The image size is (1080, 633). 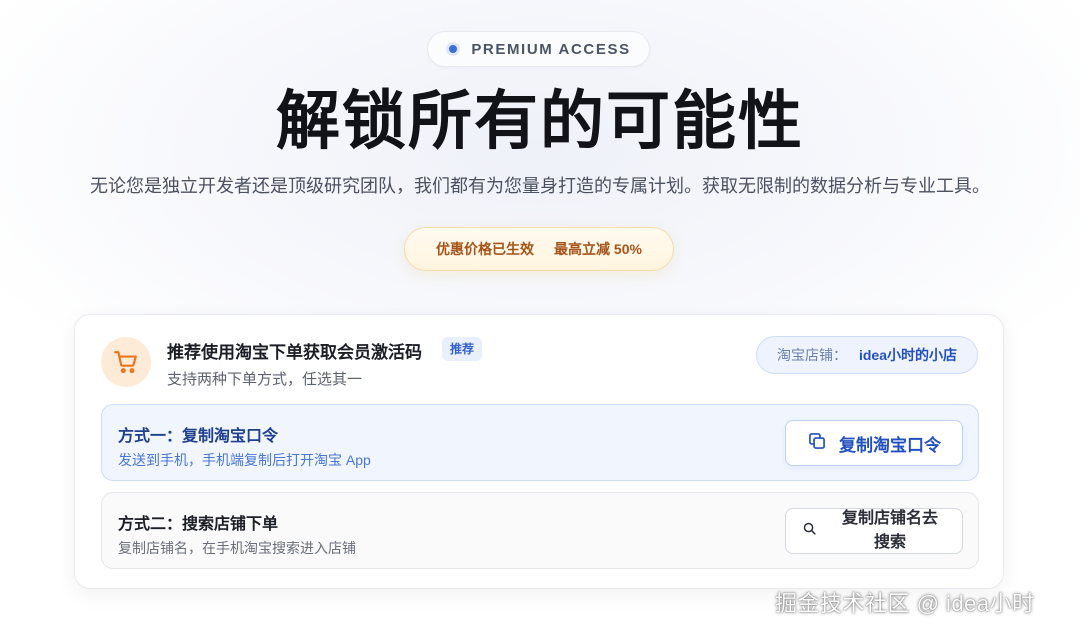 I want to click on method-description: 复制店铺名，在手机淘宝搜索进入店铺, so click(x=237, y=548).